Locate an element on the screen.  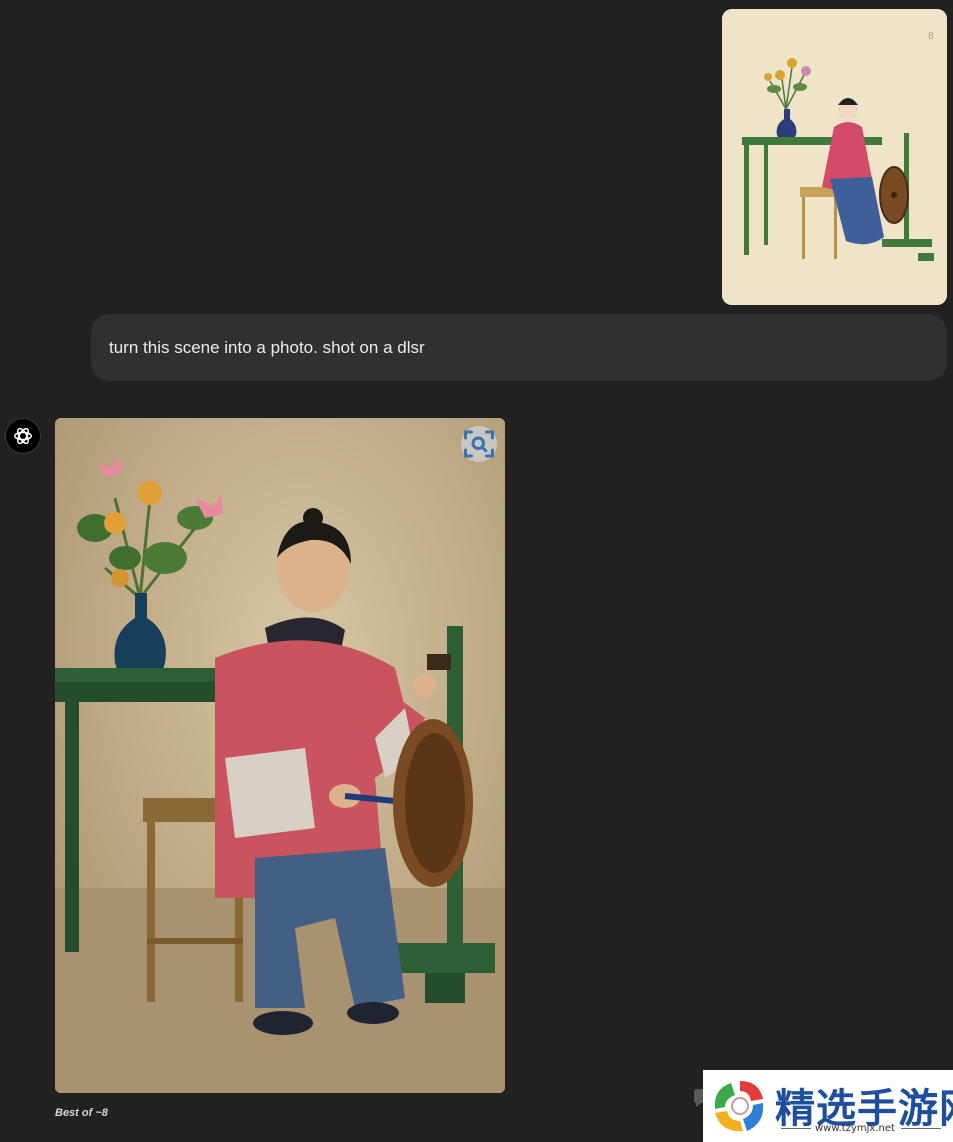
painting-illustration: 8 is located at coordinates (834, 157).